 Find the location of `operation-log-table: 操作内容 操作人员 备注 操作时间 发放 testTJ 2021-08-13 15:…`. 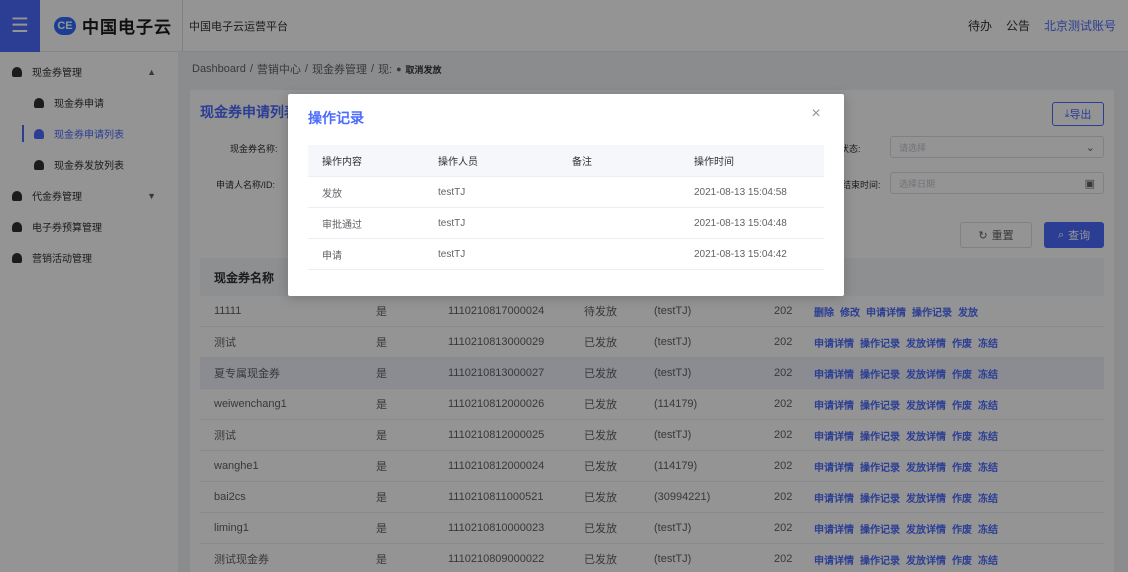

operation-log-table: 操作内容 操作人员 备注 操作时间 发放 testTJ 2021-08-13 15:… is located at coordinates (566, 207).